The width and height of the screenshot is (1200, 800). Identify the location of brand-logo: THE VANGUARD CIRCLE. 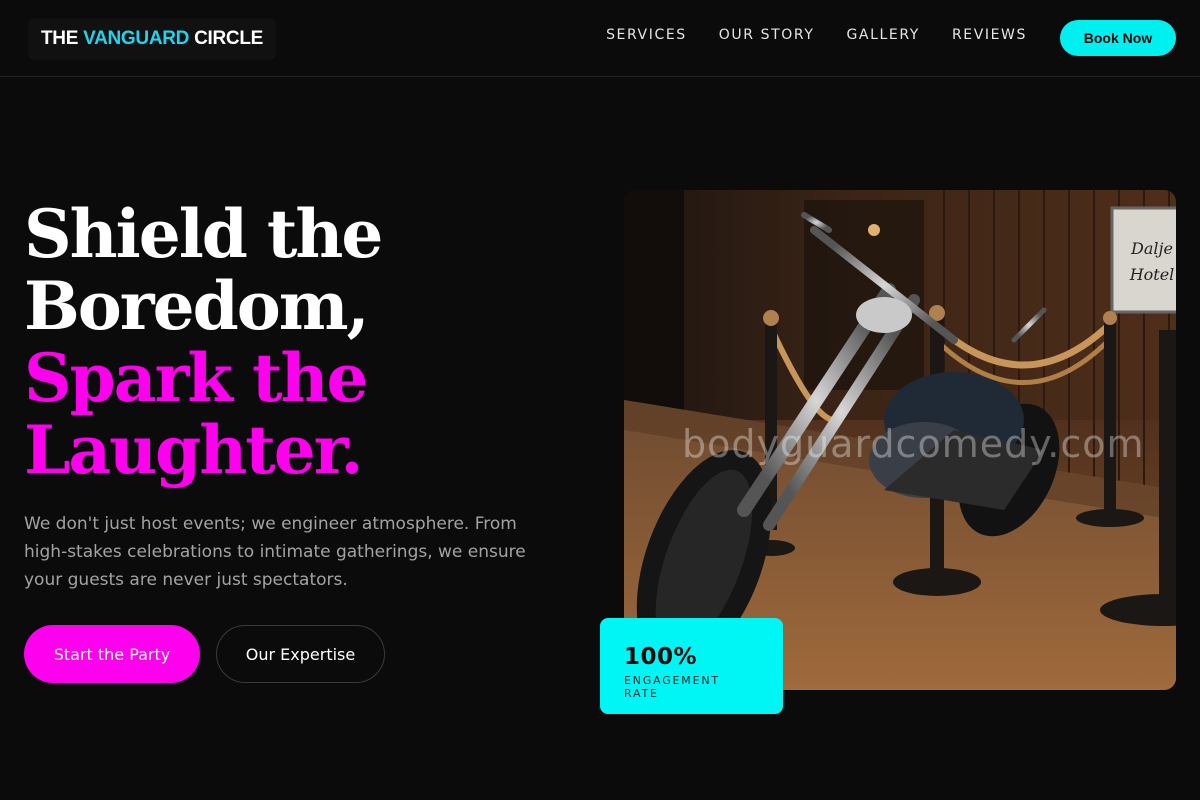
(152, 39).